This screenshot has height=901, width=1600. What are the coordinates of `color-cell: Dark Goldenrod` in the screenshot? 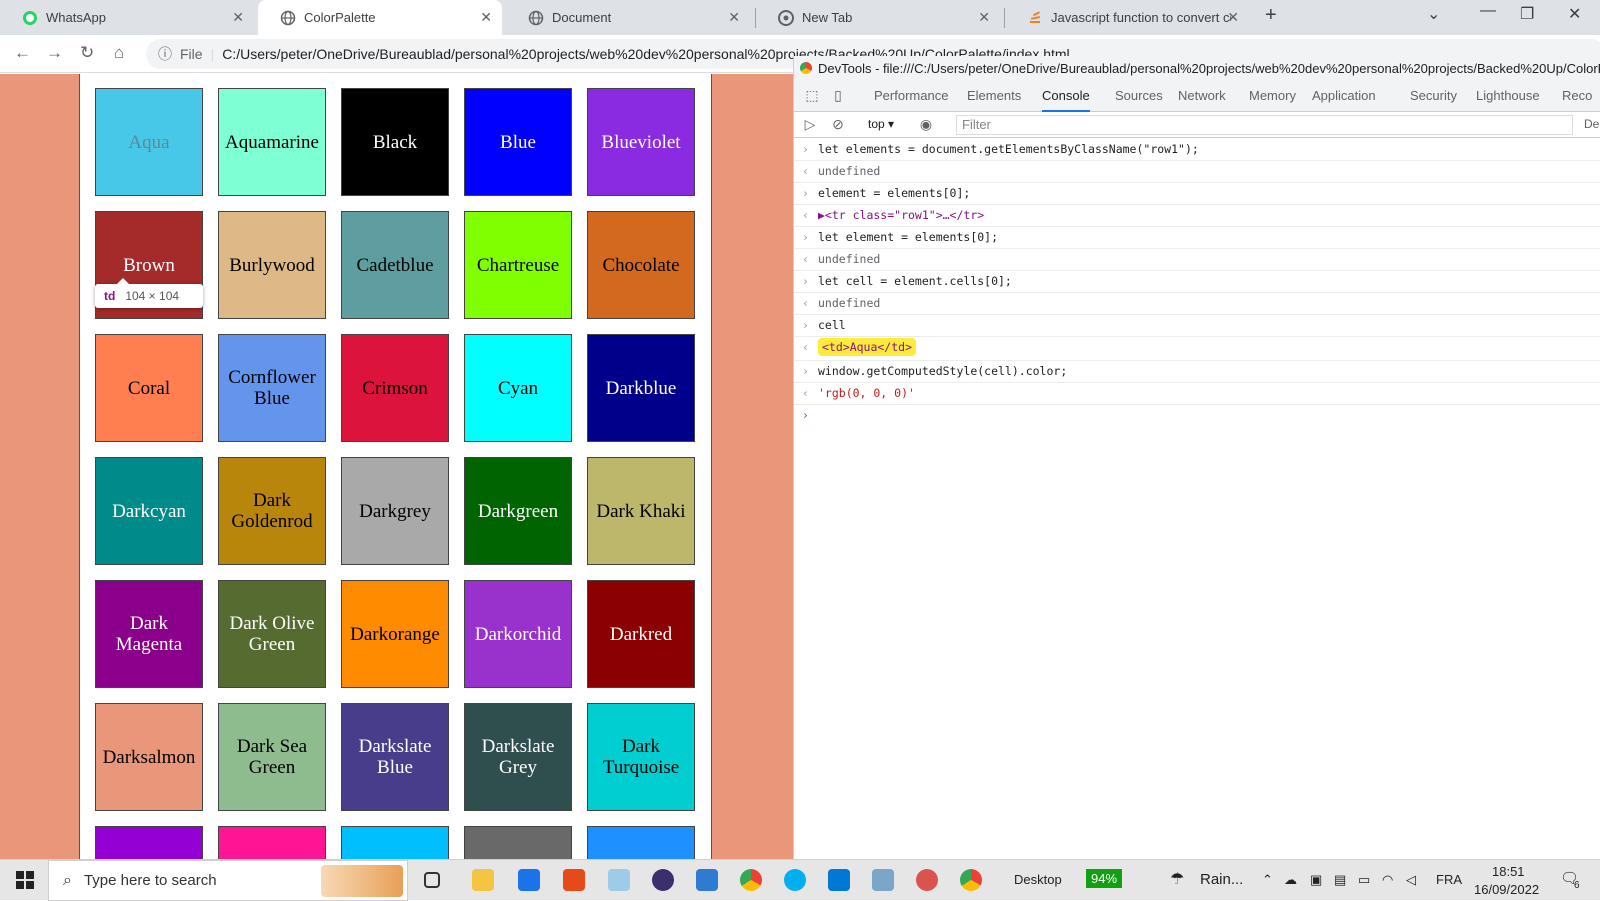 It's located at (272, 511).